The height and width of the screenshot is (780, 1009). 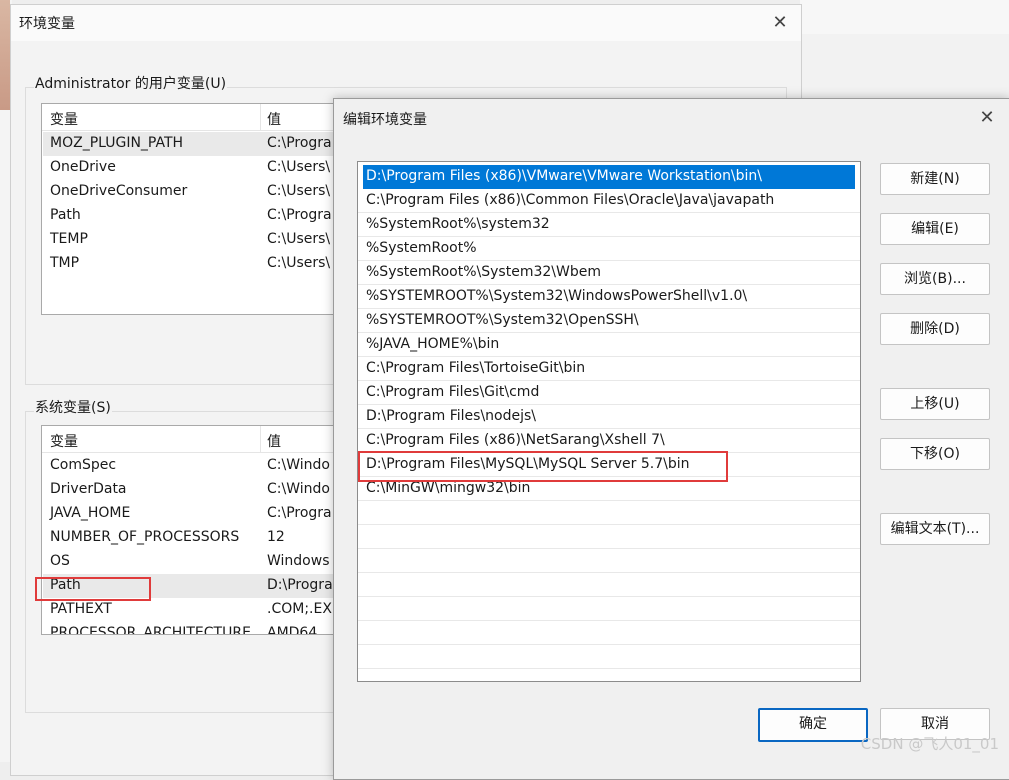 I want to click on variable-value: D:\Progra, so click(x=300, y=585).